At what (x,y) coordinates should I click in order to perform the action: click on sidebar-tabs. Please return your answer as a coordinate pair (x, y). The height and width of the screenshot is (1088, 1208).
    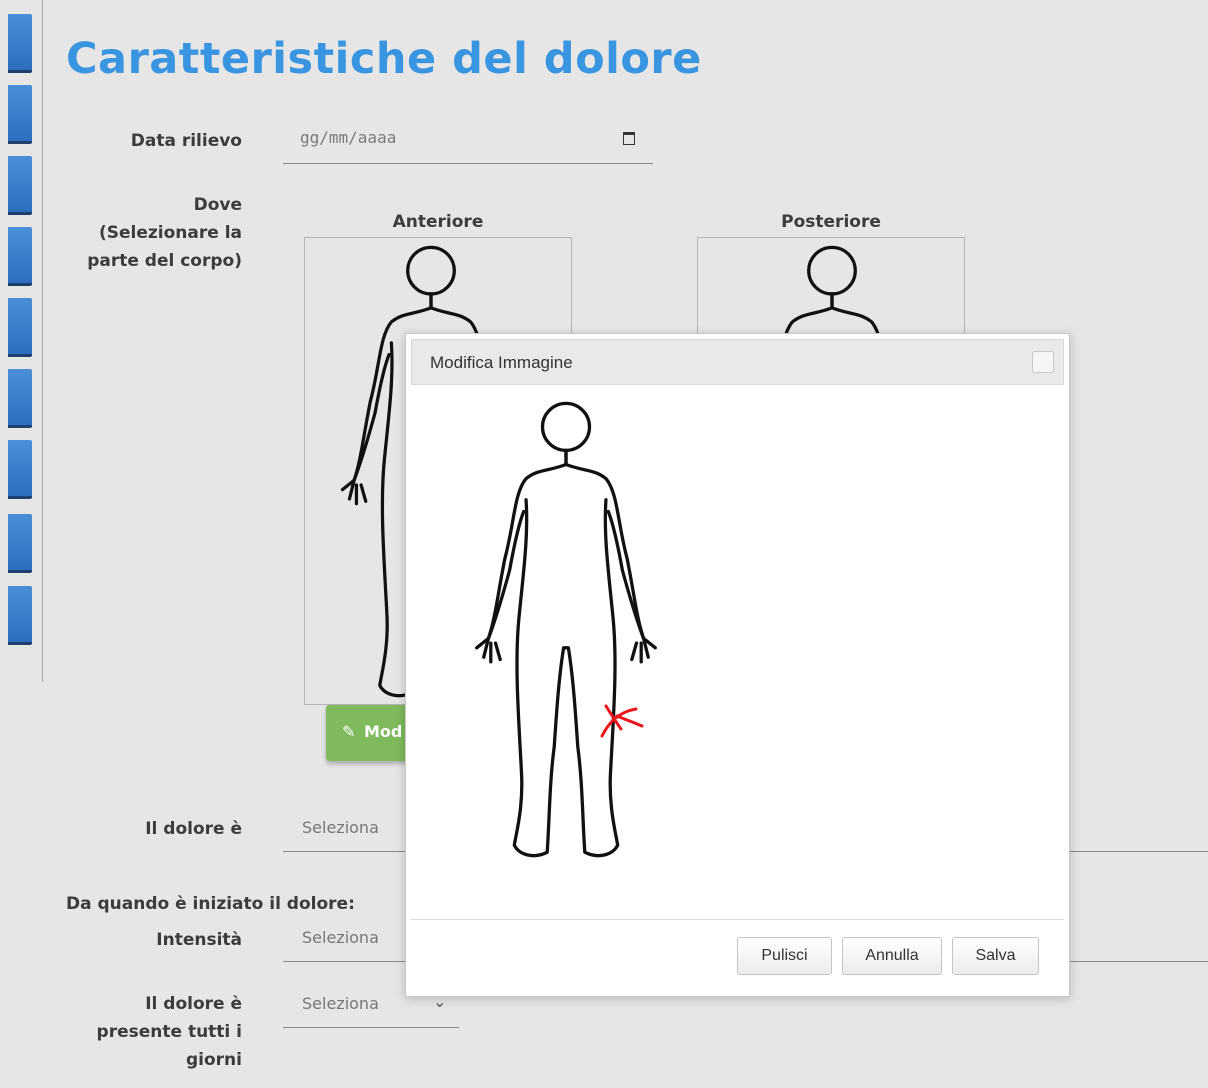
    Looking at the image, I should click on (22, 544).